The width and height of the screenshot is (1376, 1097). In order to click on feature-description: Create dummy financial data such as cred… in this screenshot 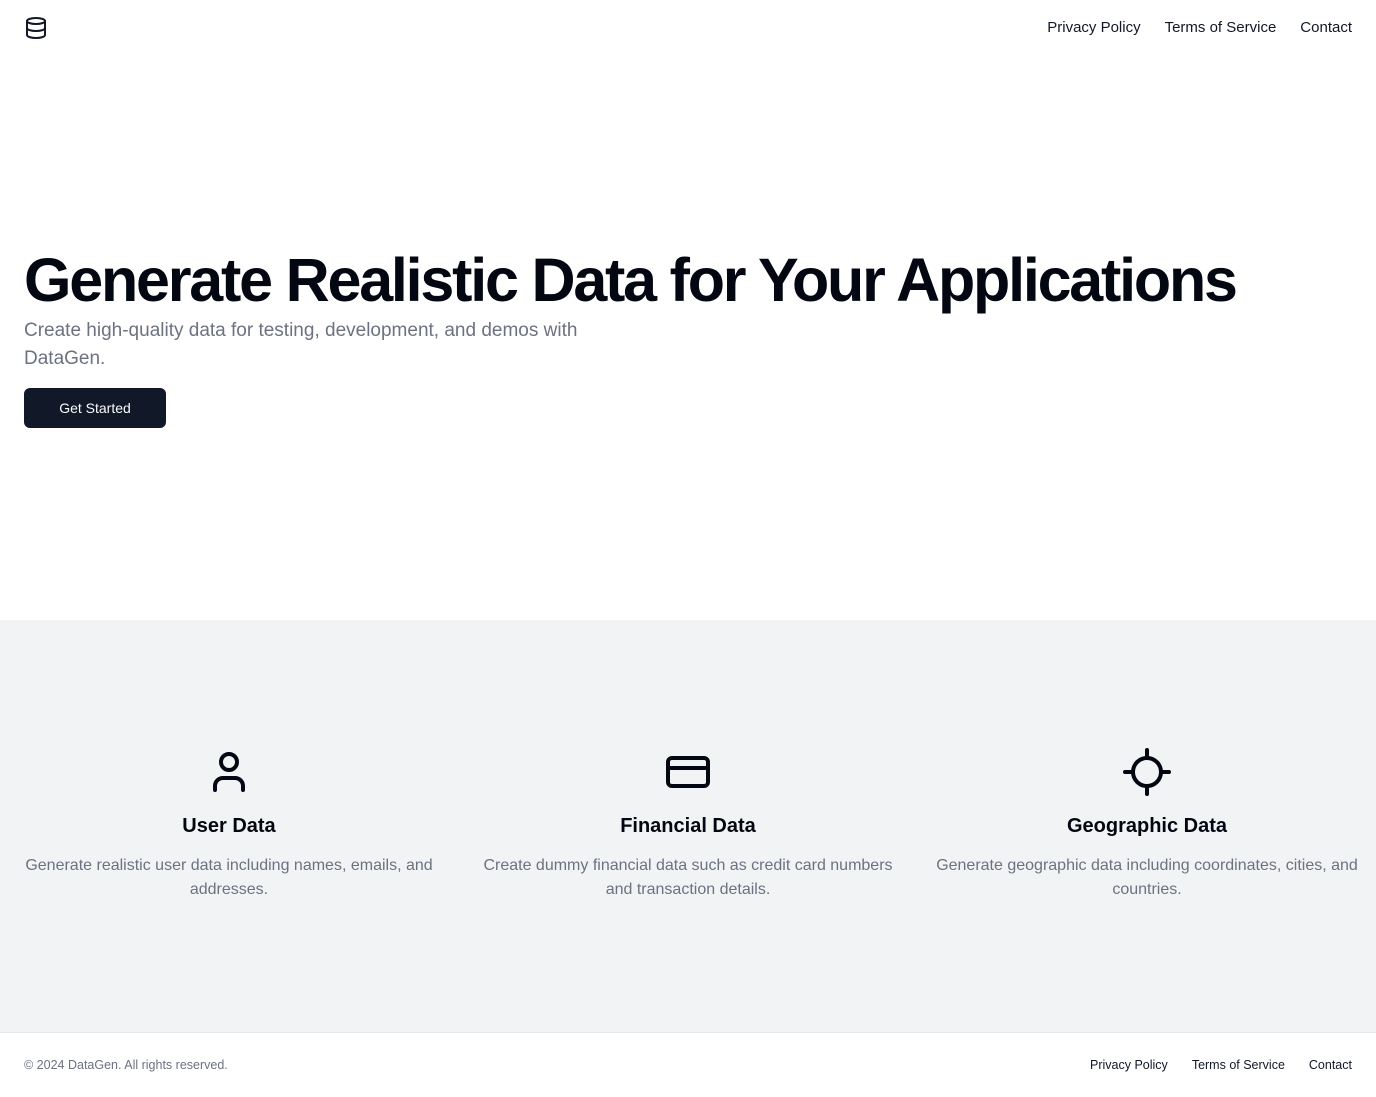, I will do `click(688, 877)`.